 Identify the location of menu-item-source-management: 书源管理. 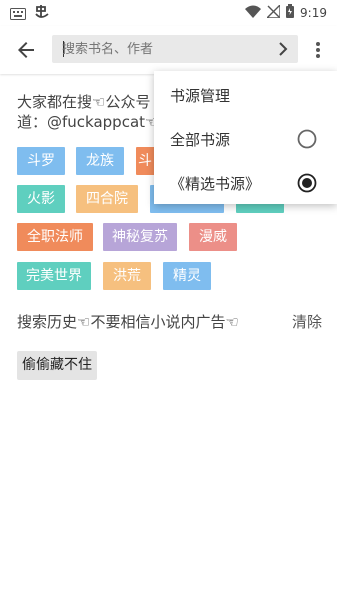
(245, 95).